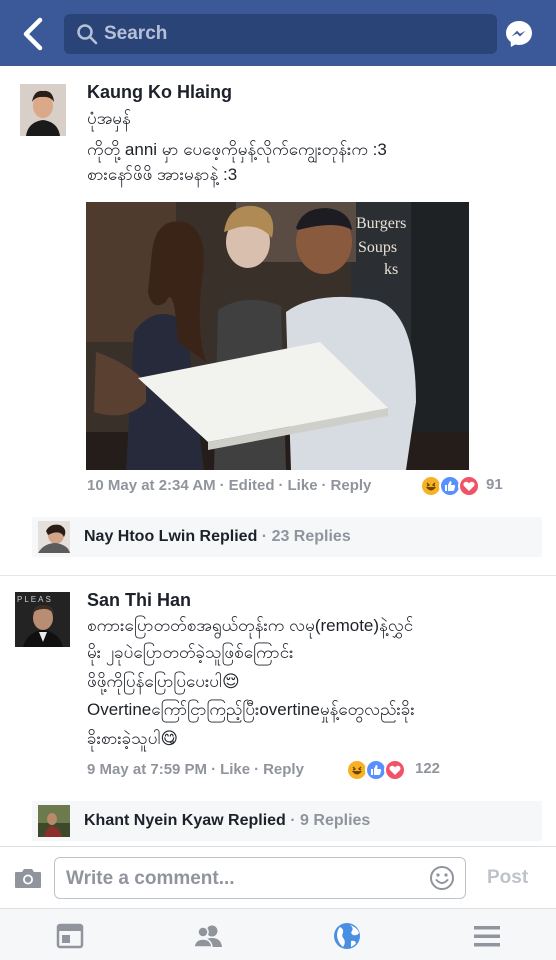 This screenshot has height=960, width=556. What do you see at coordinates (42, 619) in the screenshot?
I see `avatar: PLEAS` at bounding box center [42, 619].